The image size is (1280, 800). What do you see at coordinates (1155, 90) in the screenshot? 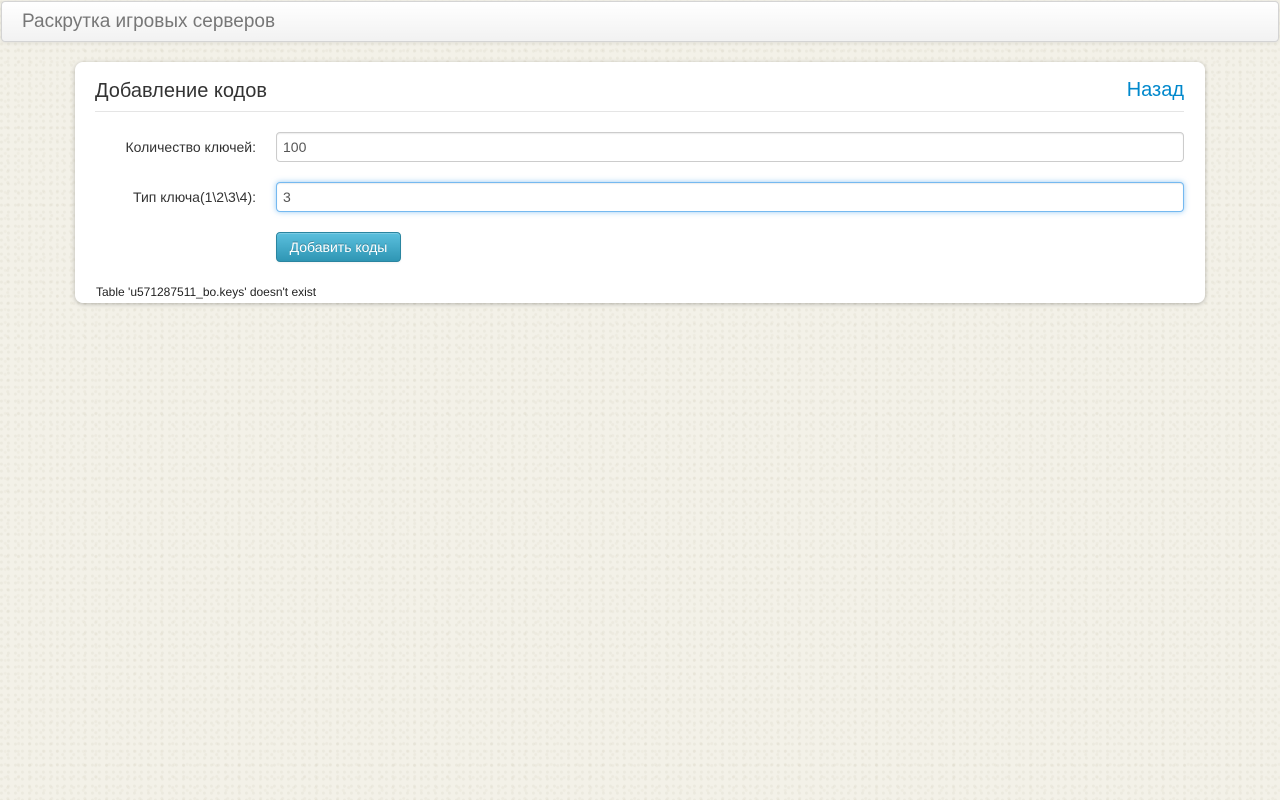
I see `back-link: Назад` at bounding box center [1155, 90].